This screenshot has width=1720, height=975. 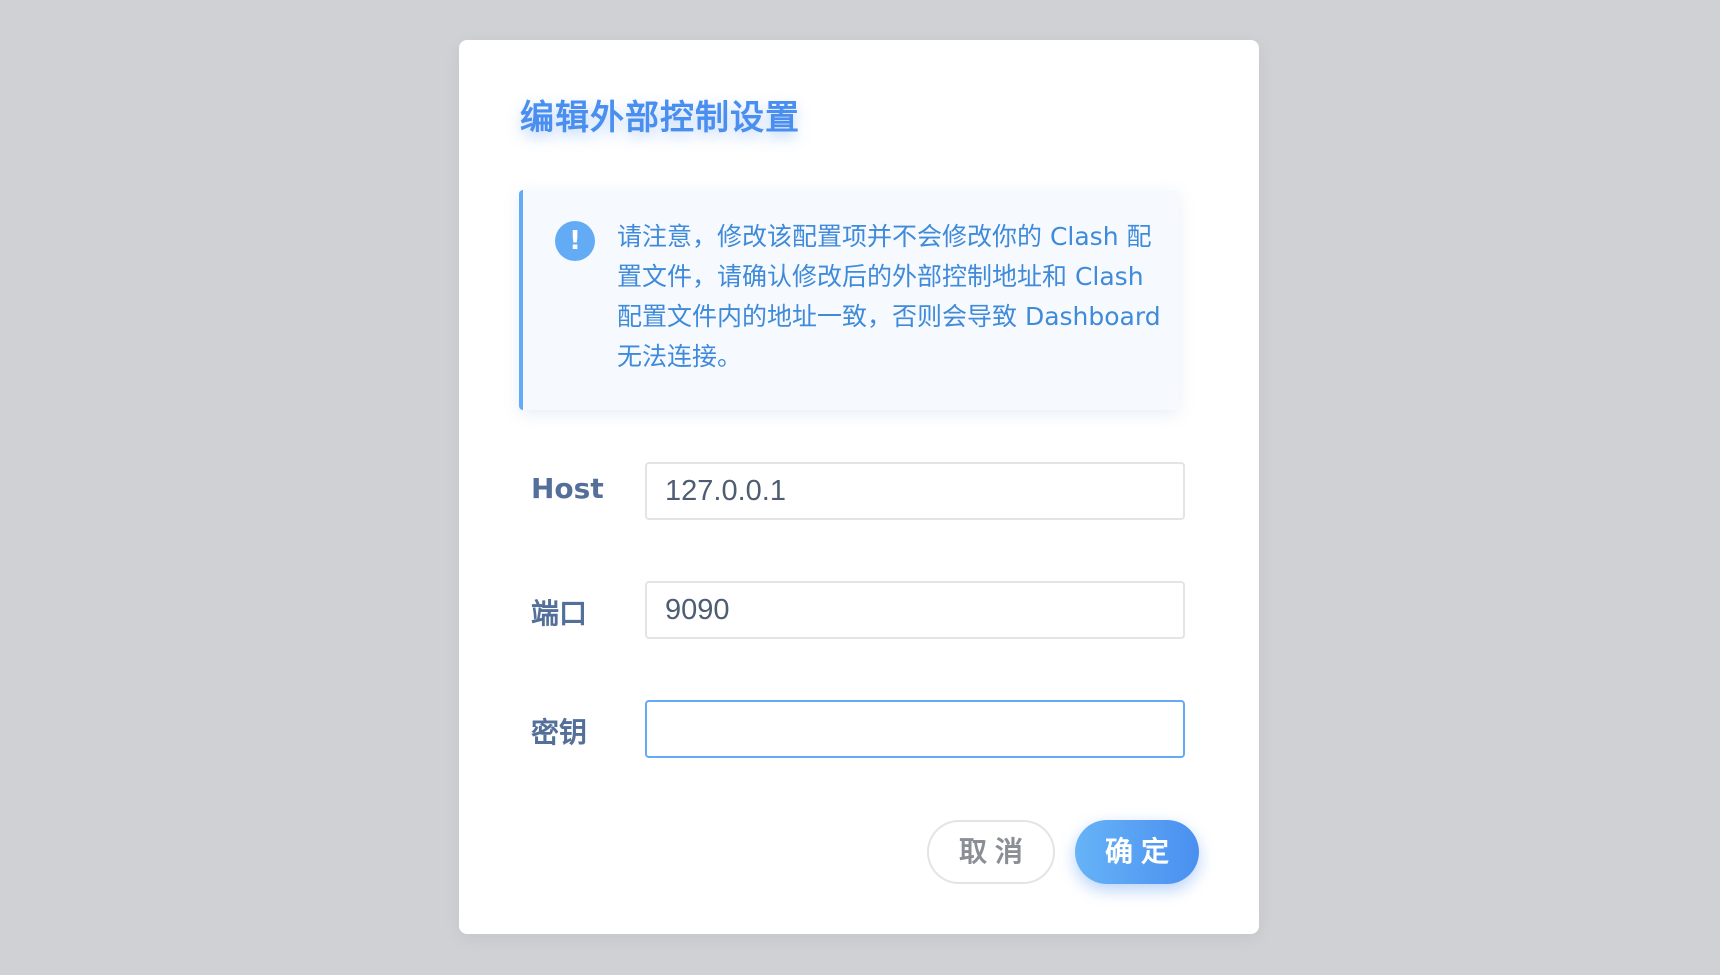 I want to click on confirm-button: 确定, so click(x=1137, y=852).